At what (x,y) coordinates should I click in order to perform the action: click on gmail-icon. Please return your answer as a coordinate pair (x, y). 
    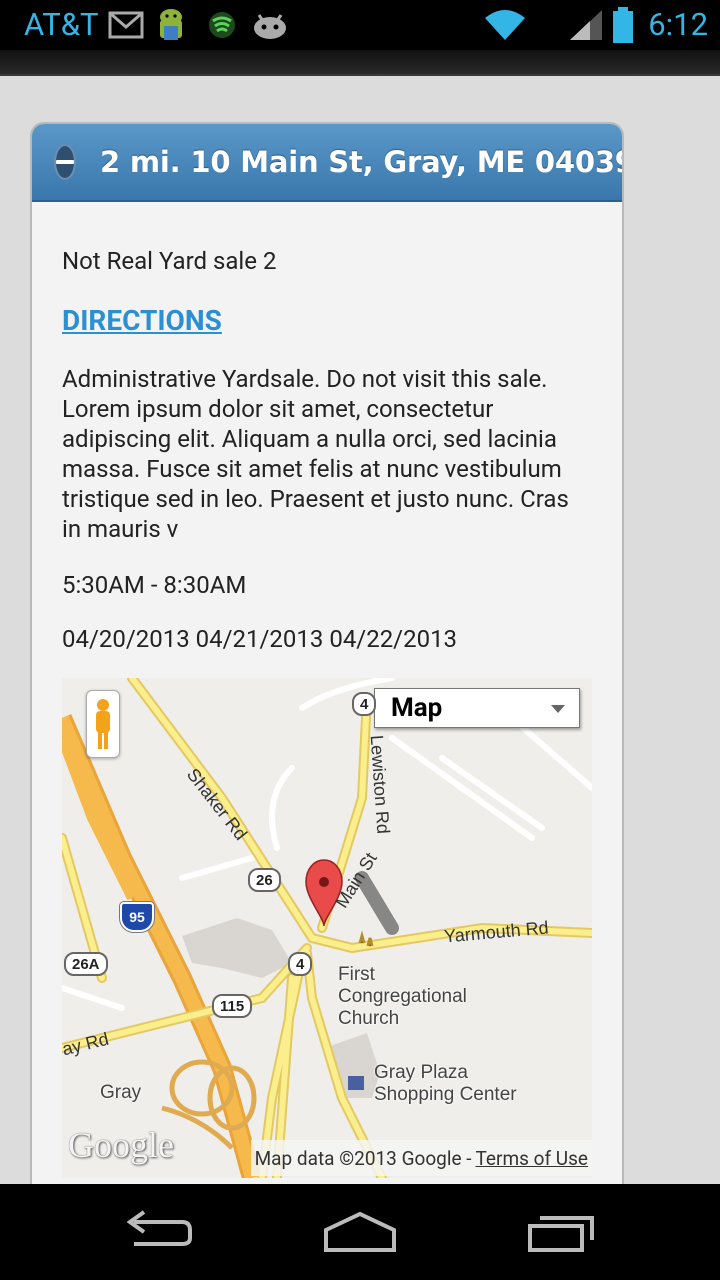
    Looking at the image, I should click on (126, 25).